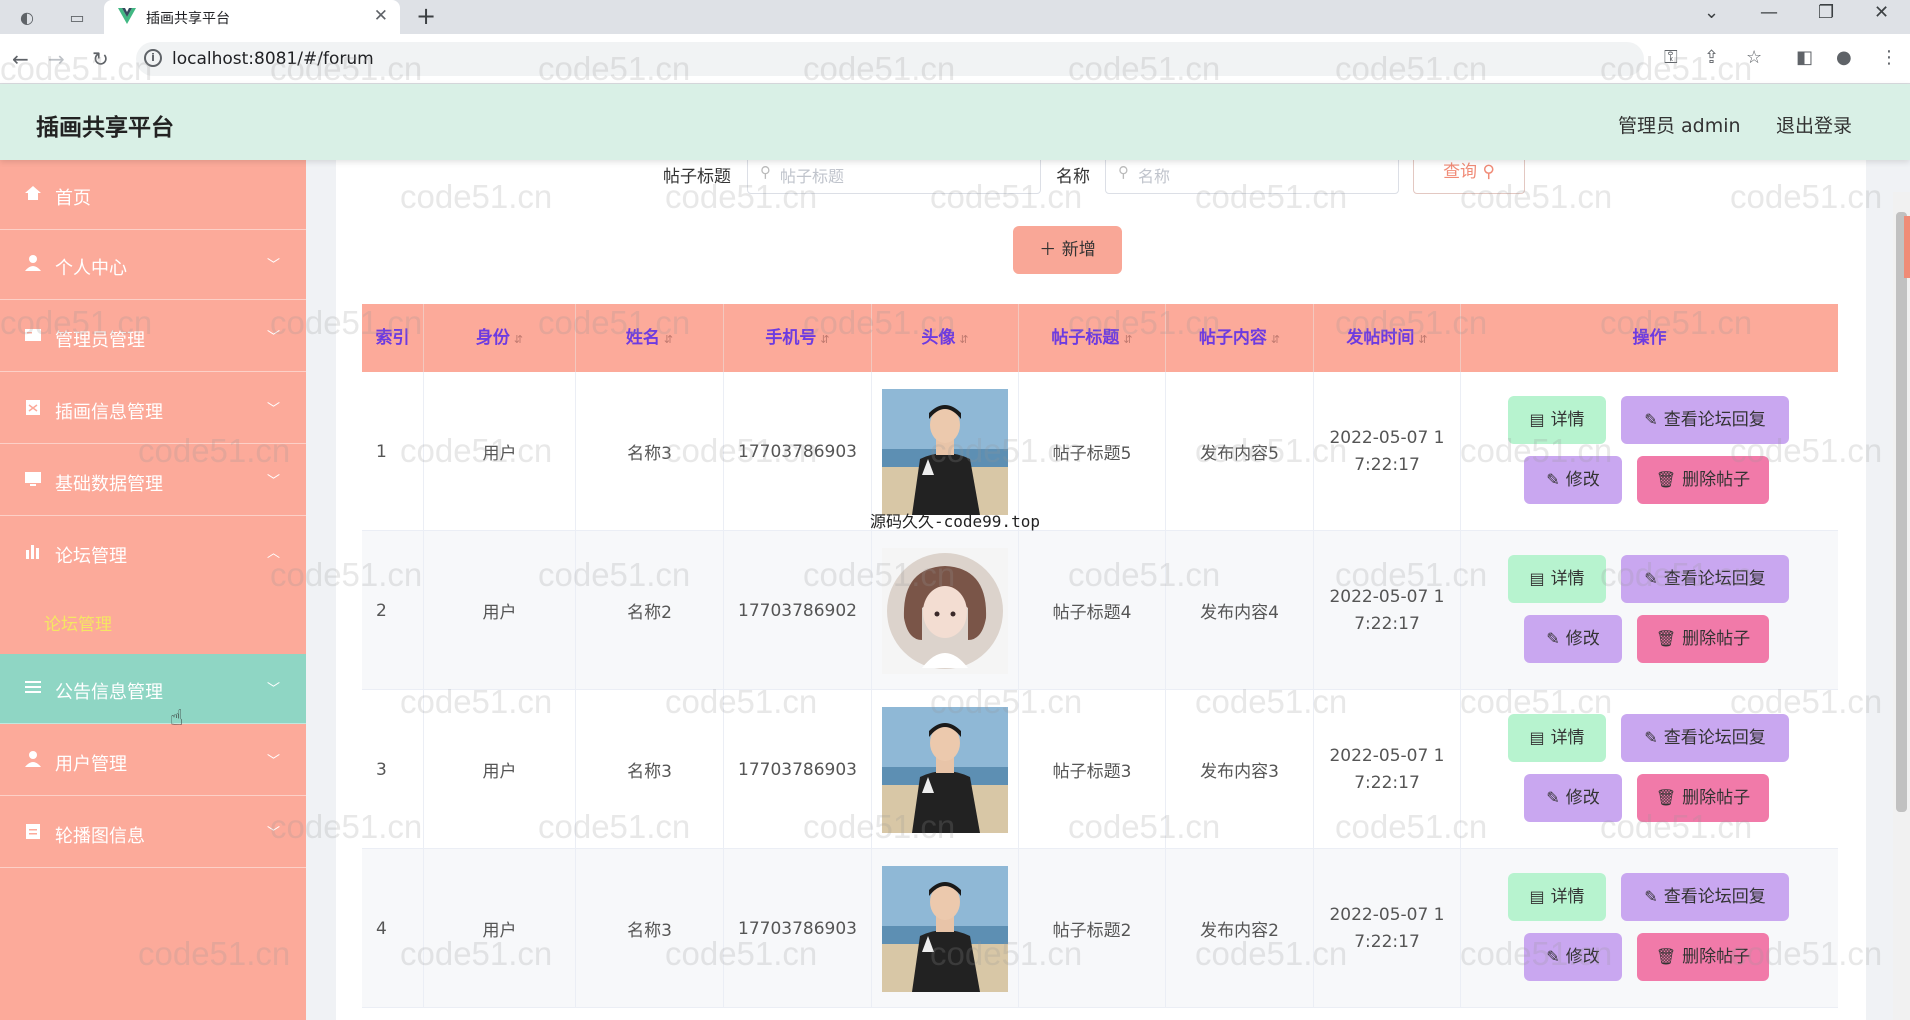 The height and width of the screenshot is (1020, 1910). What do you see at coordinates (177, 718) in the screenshot?
I see `hand-cursor-icon: ☝` at bounding box center [177, 718].